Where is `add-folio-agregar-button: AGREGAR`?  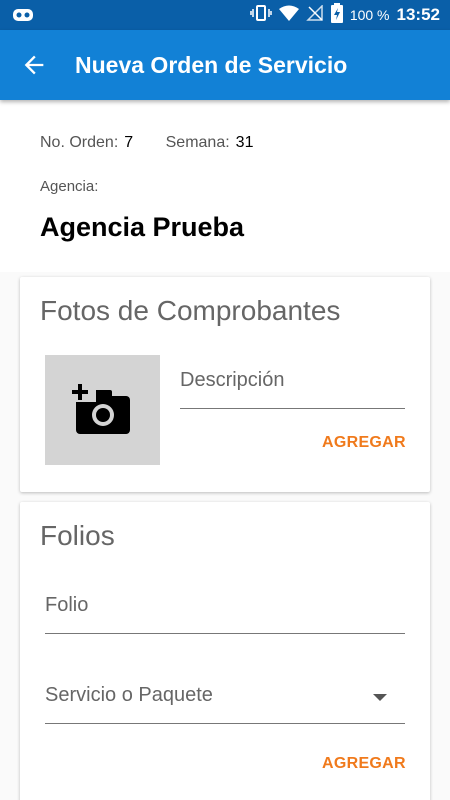
add-folio-agregar-button: AGREGAR is located at coordinates (364, 764).